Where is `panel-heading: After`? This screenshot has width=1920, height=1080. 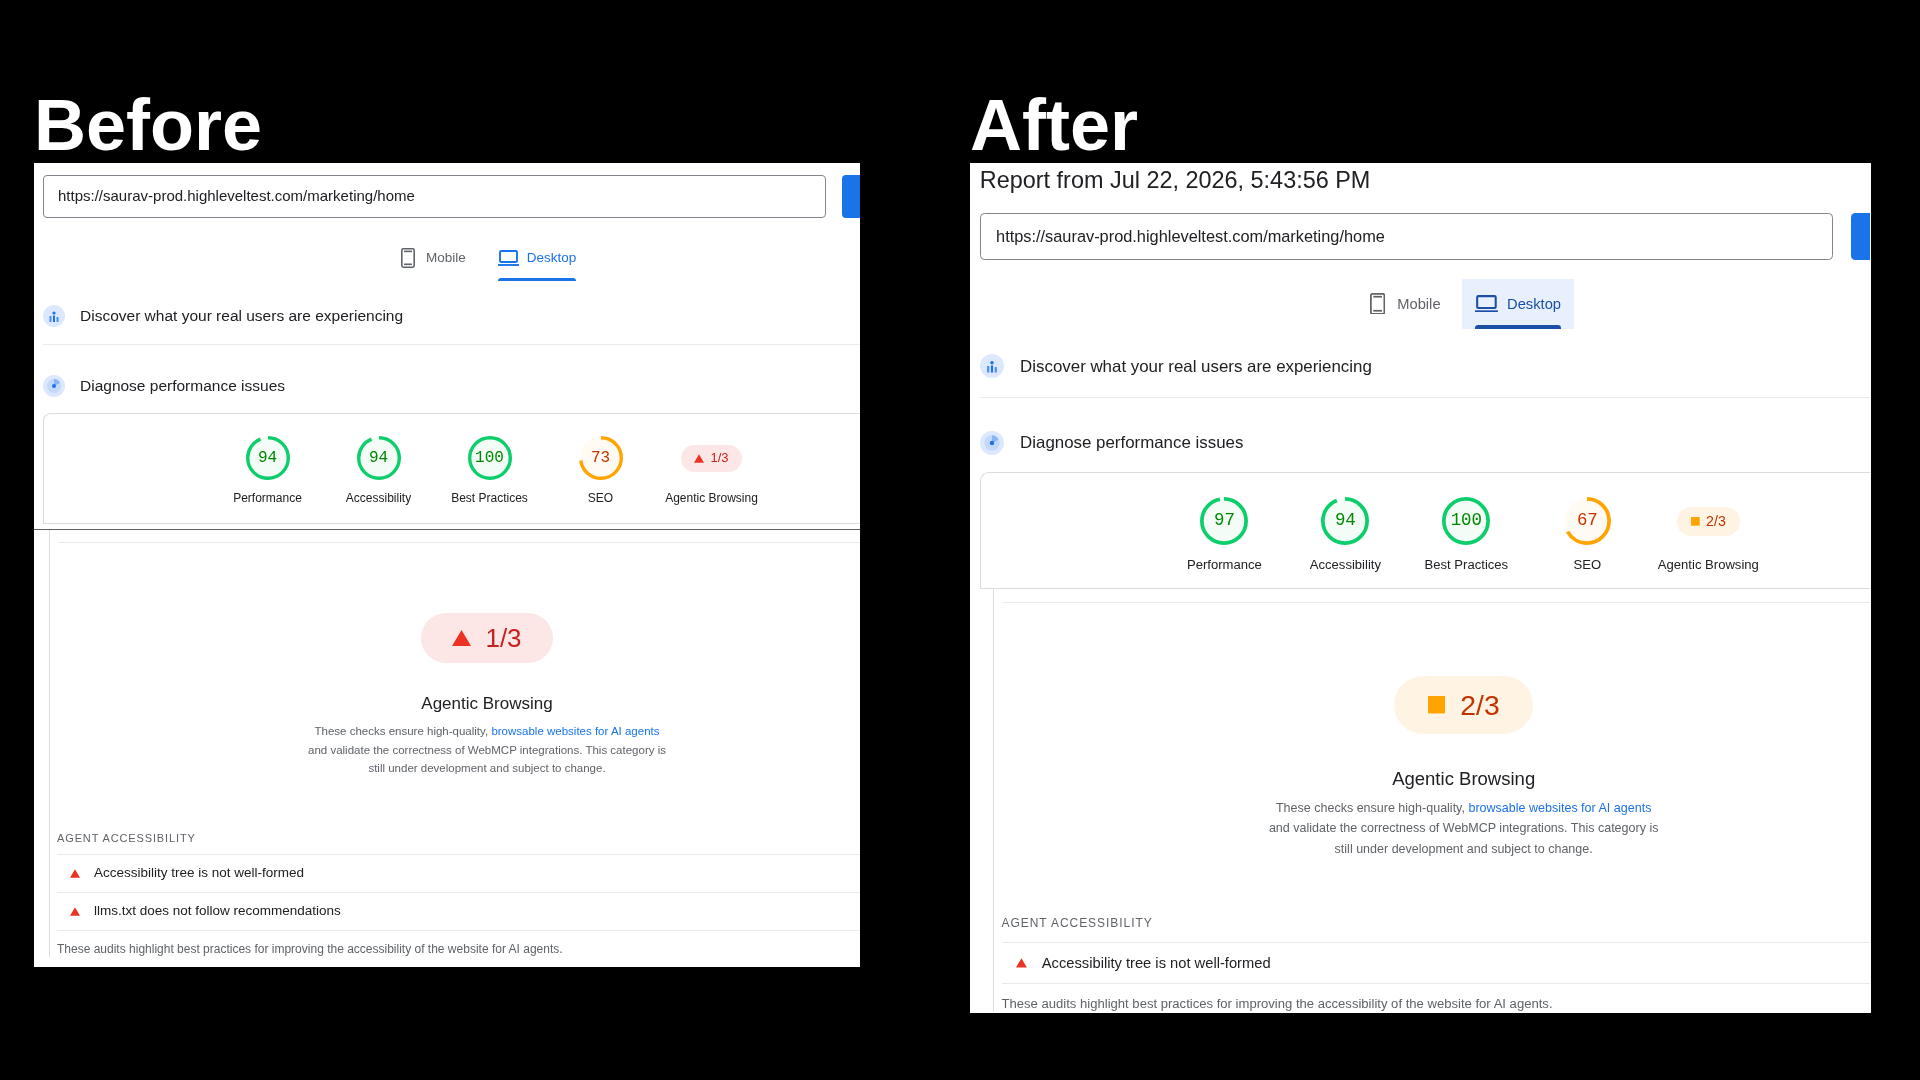 panel-heading: After is located at coordinates (1054, 125).